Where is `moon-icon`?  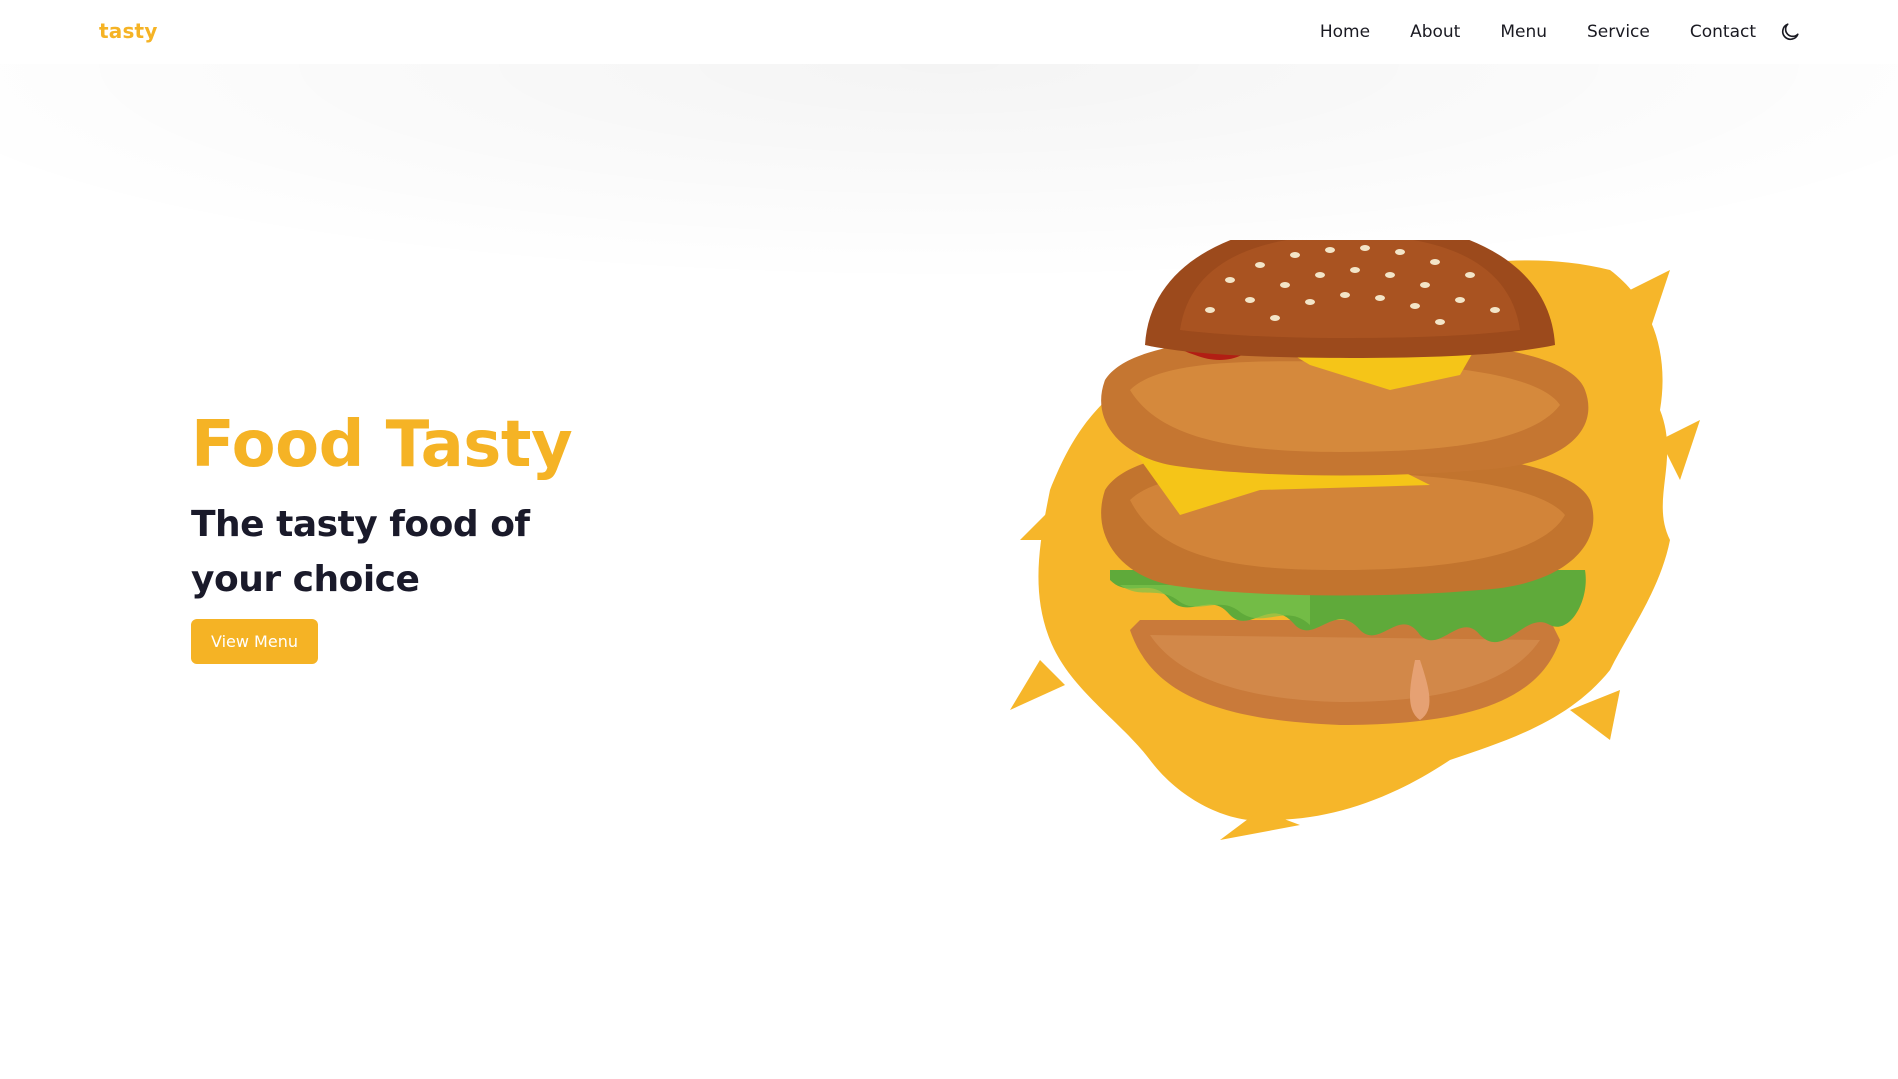
moon-icon is located at coordinates (1790, 32).